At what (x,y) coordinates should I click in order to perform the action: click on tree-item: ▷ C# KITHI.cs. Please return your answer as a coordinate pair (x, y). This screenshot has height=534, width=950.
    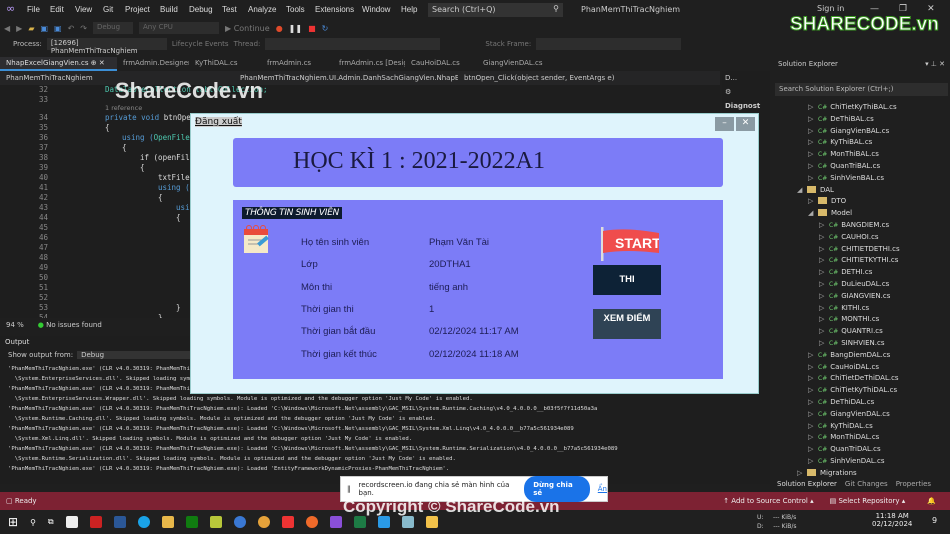
    Looking at the image, I should click on (844, 308).